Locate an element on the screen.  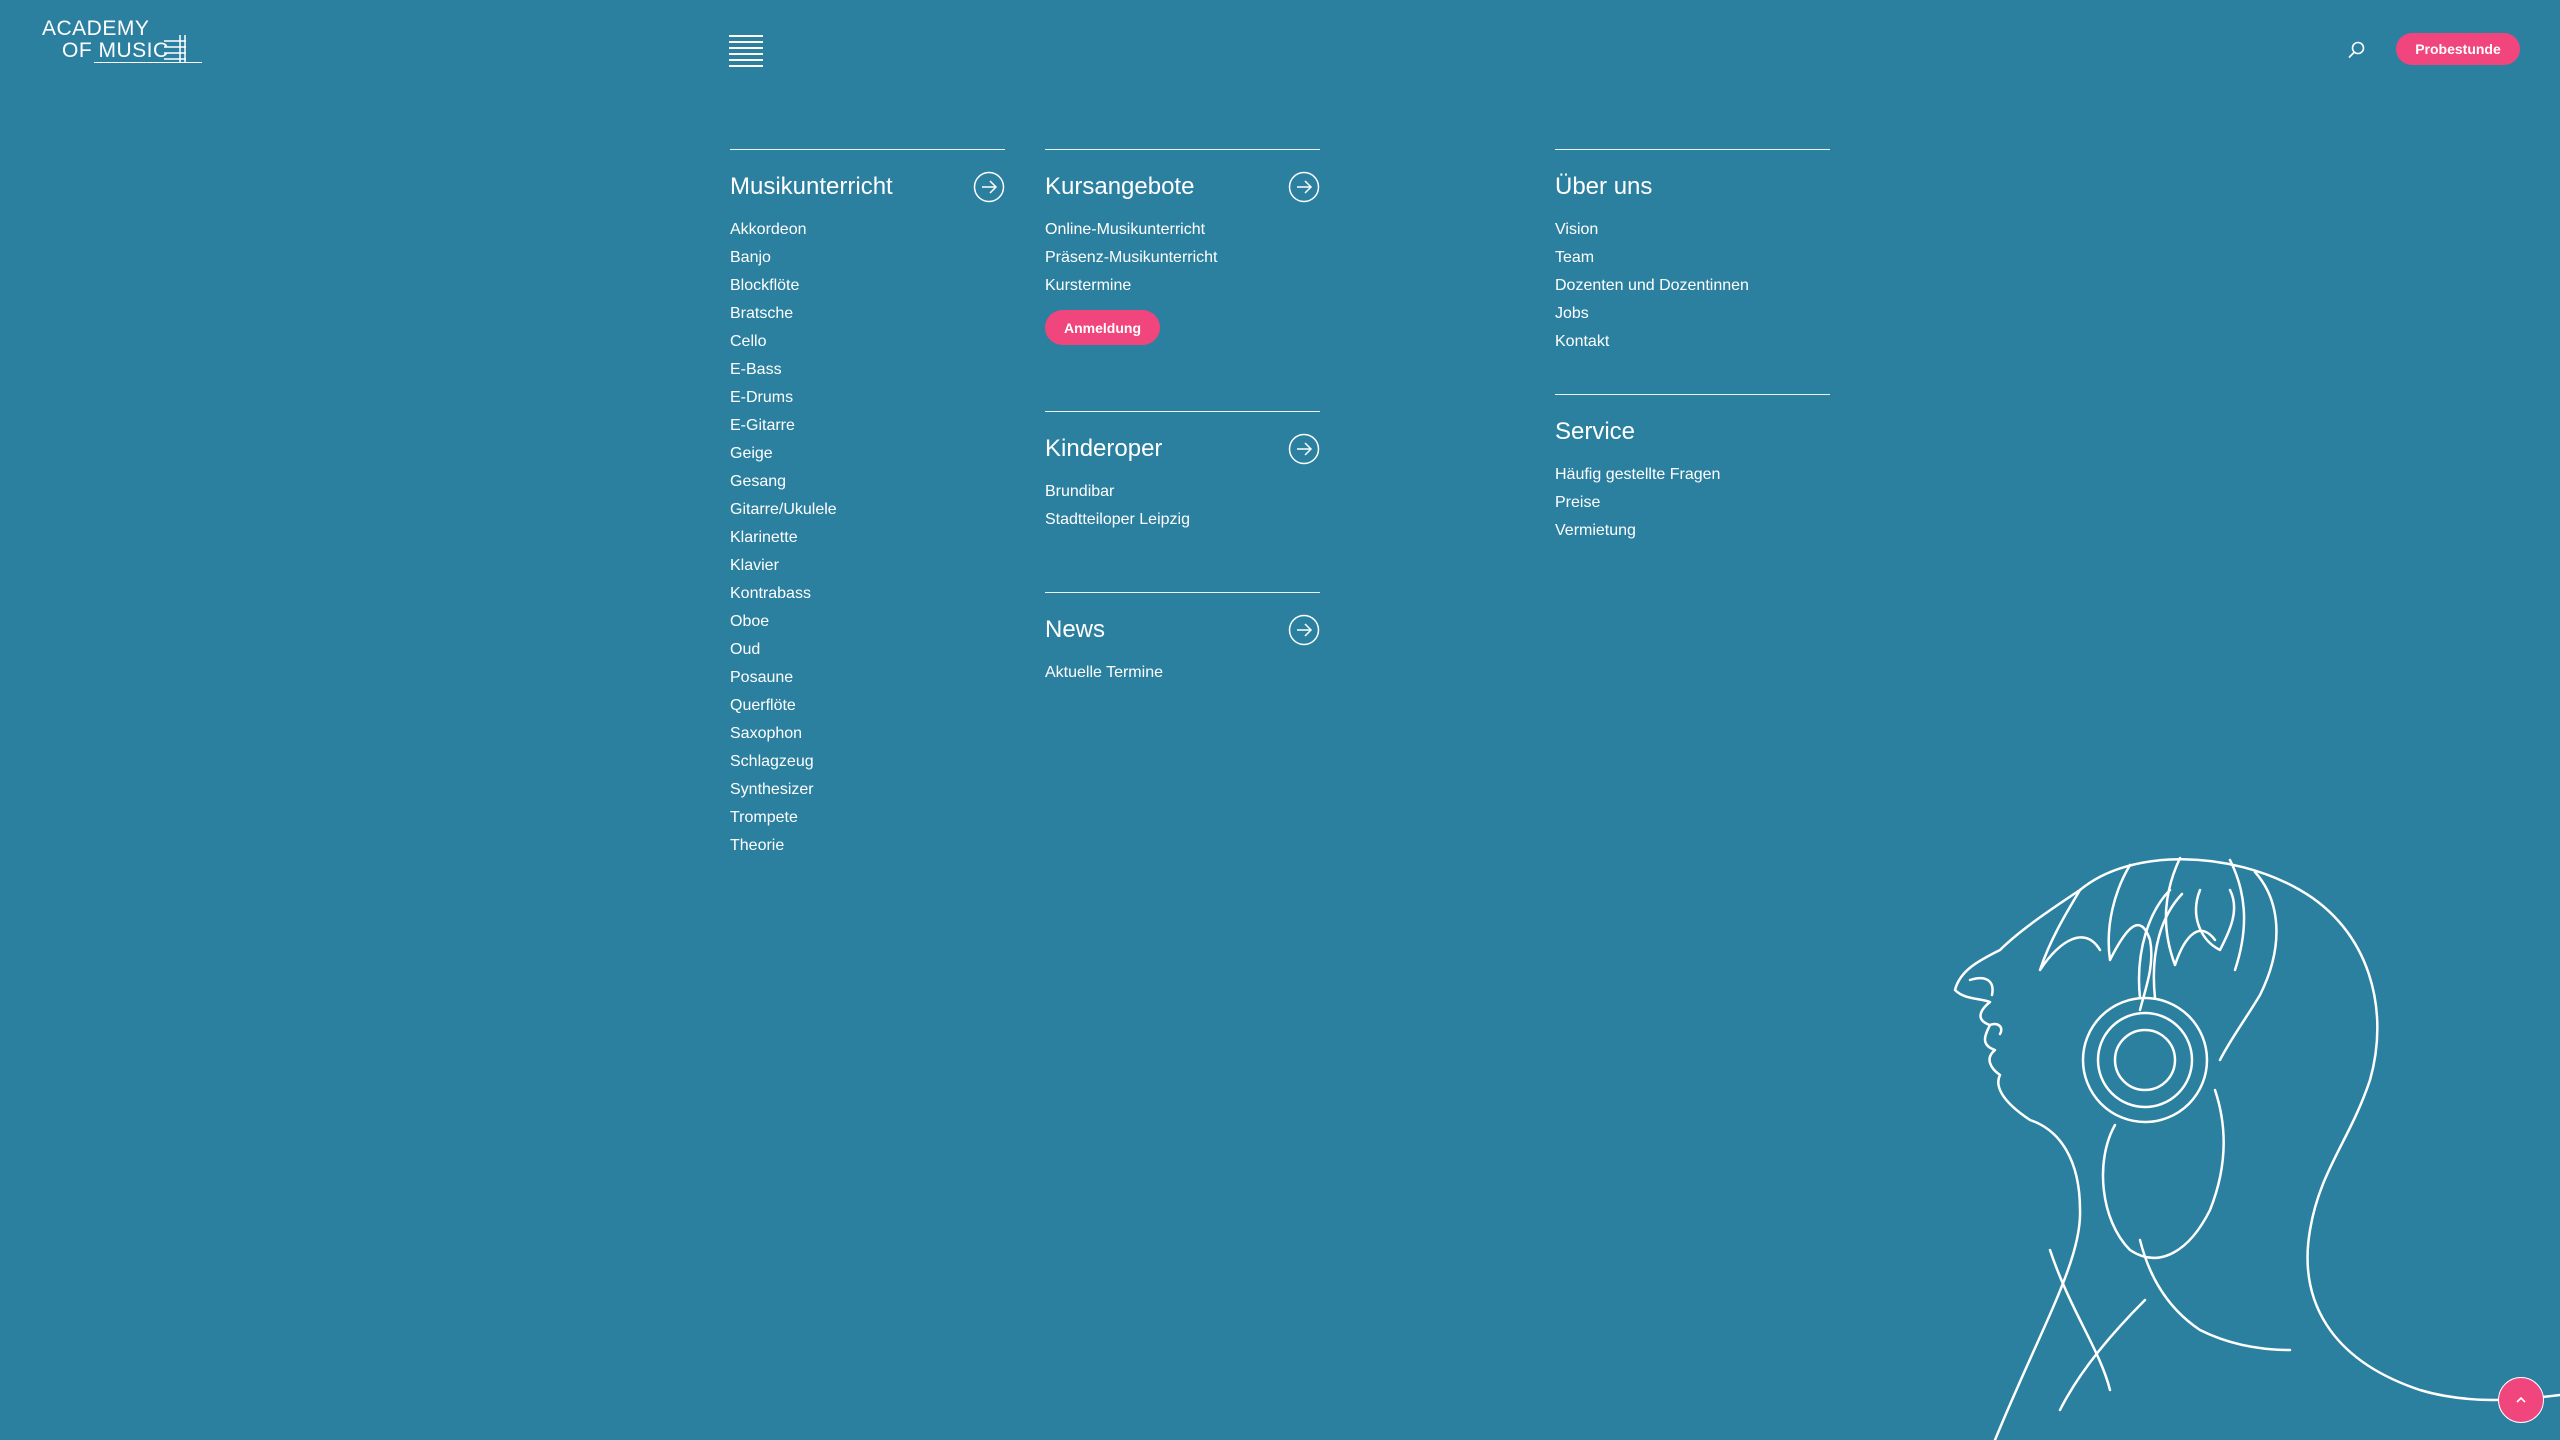
menu-link: Bratsche is located at coordinates (761, 313).